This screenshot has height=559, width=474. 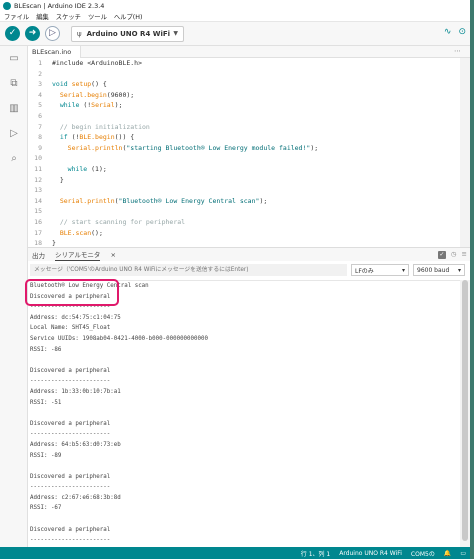 What do you see at coordinates (127, 33) in the screenshot?
I see `board-selector: ψ Arduino UNO R4 WiFi ▼` at bounding box center [127, 33].